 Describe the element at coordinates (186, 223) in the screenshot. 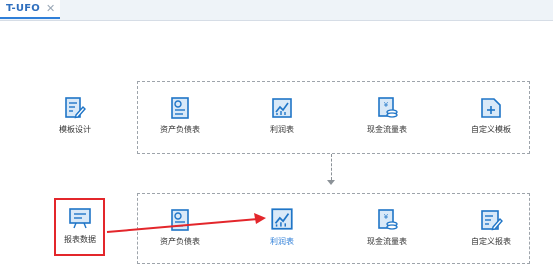

I see `annotation-arrow` at that location.